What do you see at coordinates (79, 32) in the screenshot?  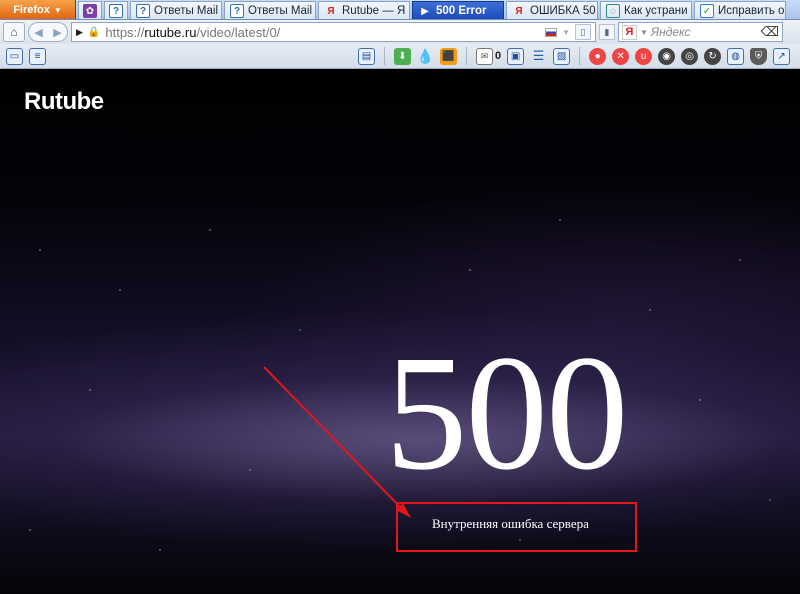 I see `site-identity-icon: ▶` at bounding box center [79, 32].